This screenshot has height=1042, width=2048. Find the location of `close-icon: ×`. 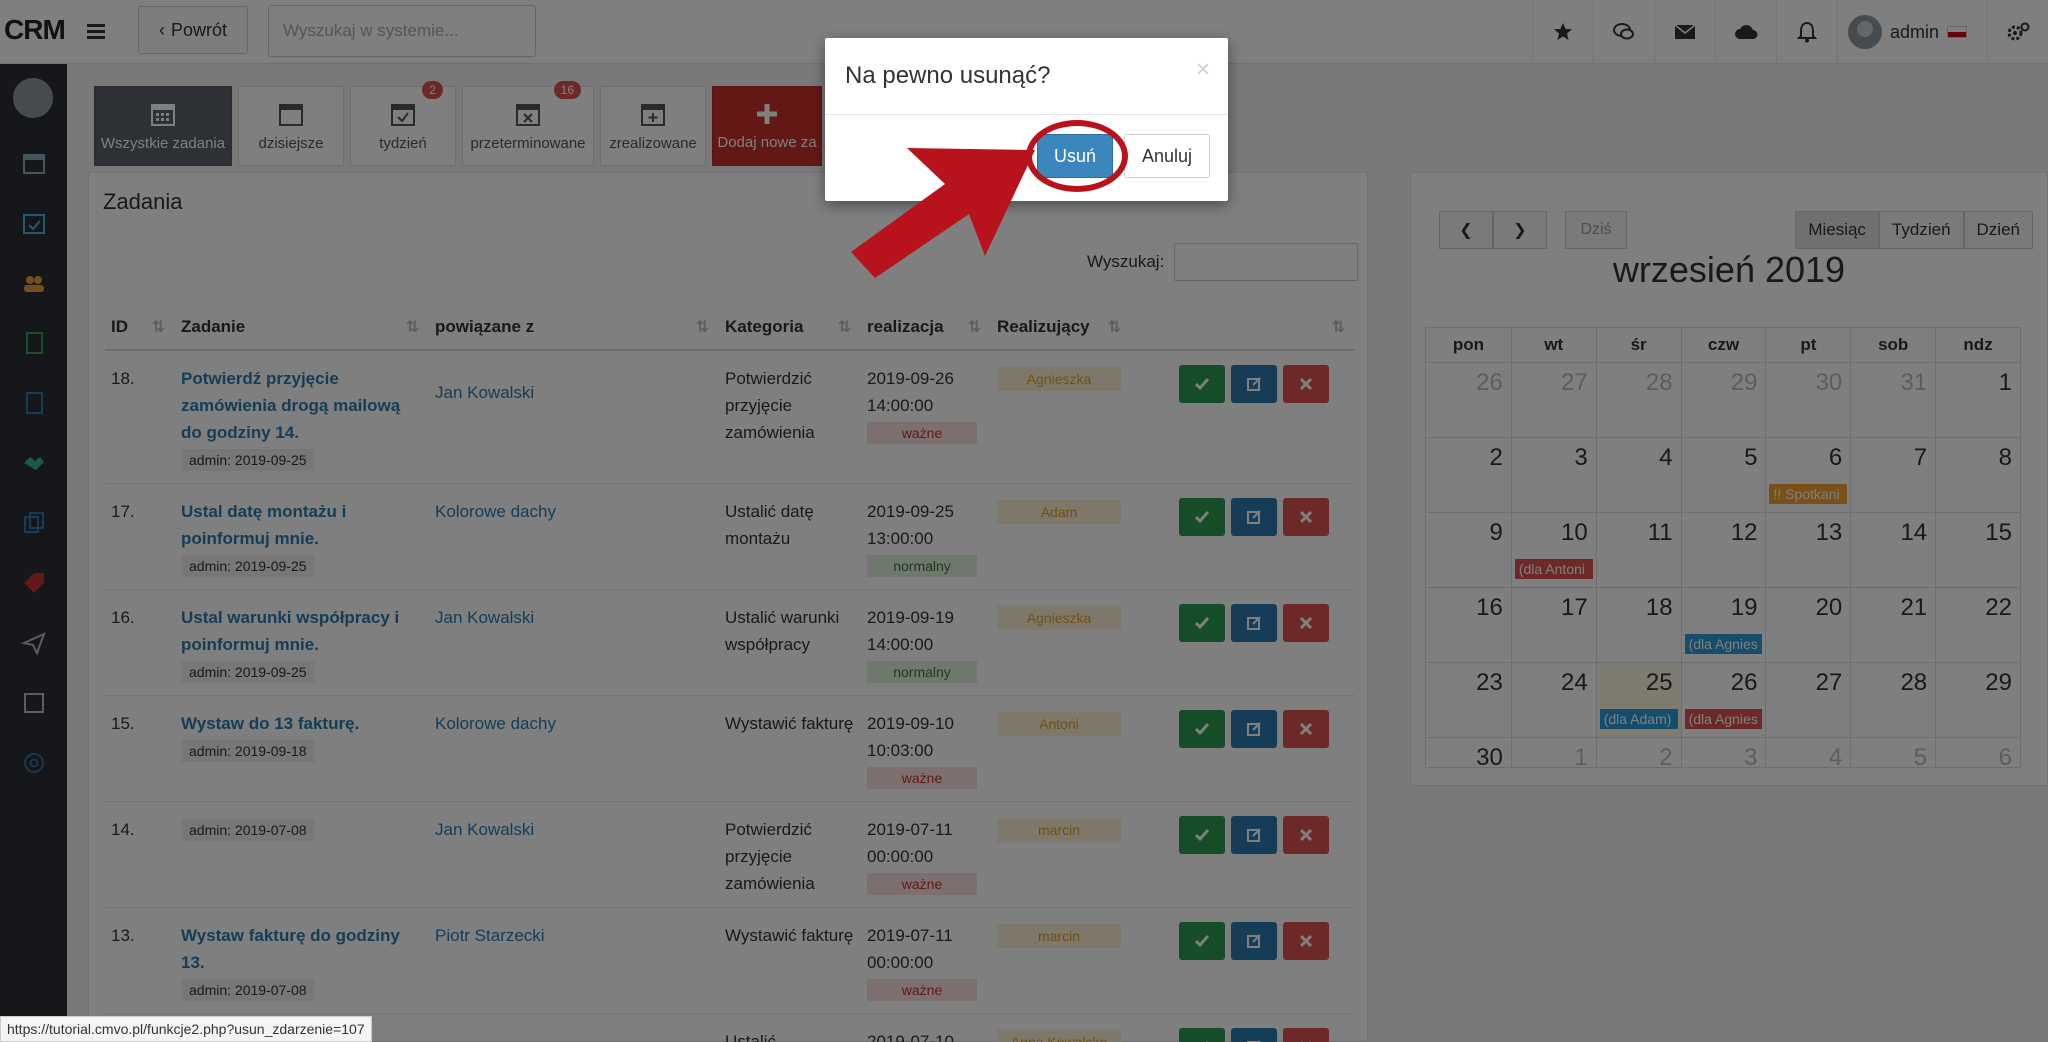

close-icon: × is located at coordinates (1203, 70).